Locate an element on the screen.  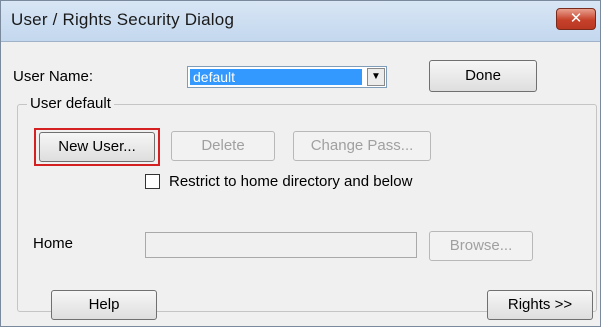
user-name-dropdown: default ▼ is located at coordinates (287, 77).